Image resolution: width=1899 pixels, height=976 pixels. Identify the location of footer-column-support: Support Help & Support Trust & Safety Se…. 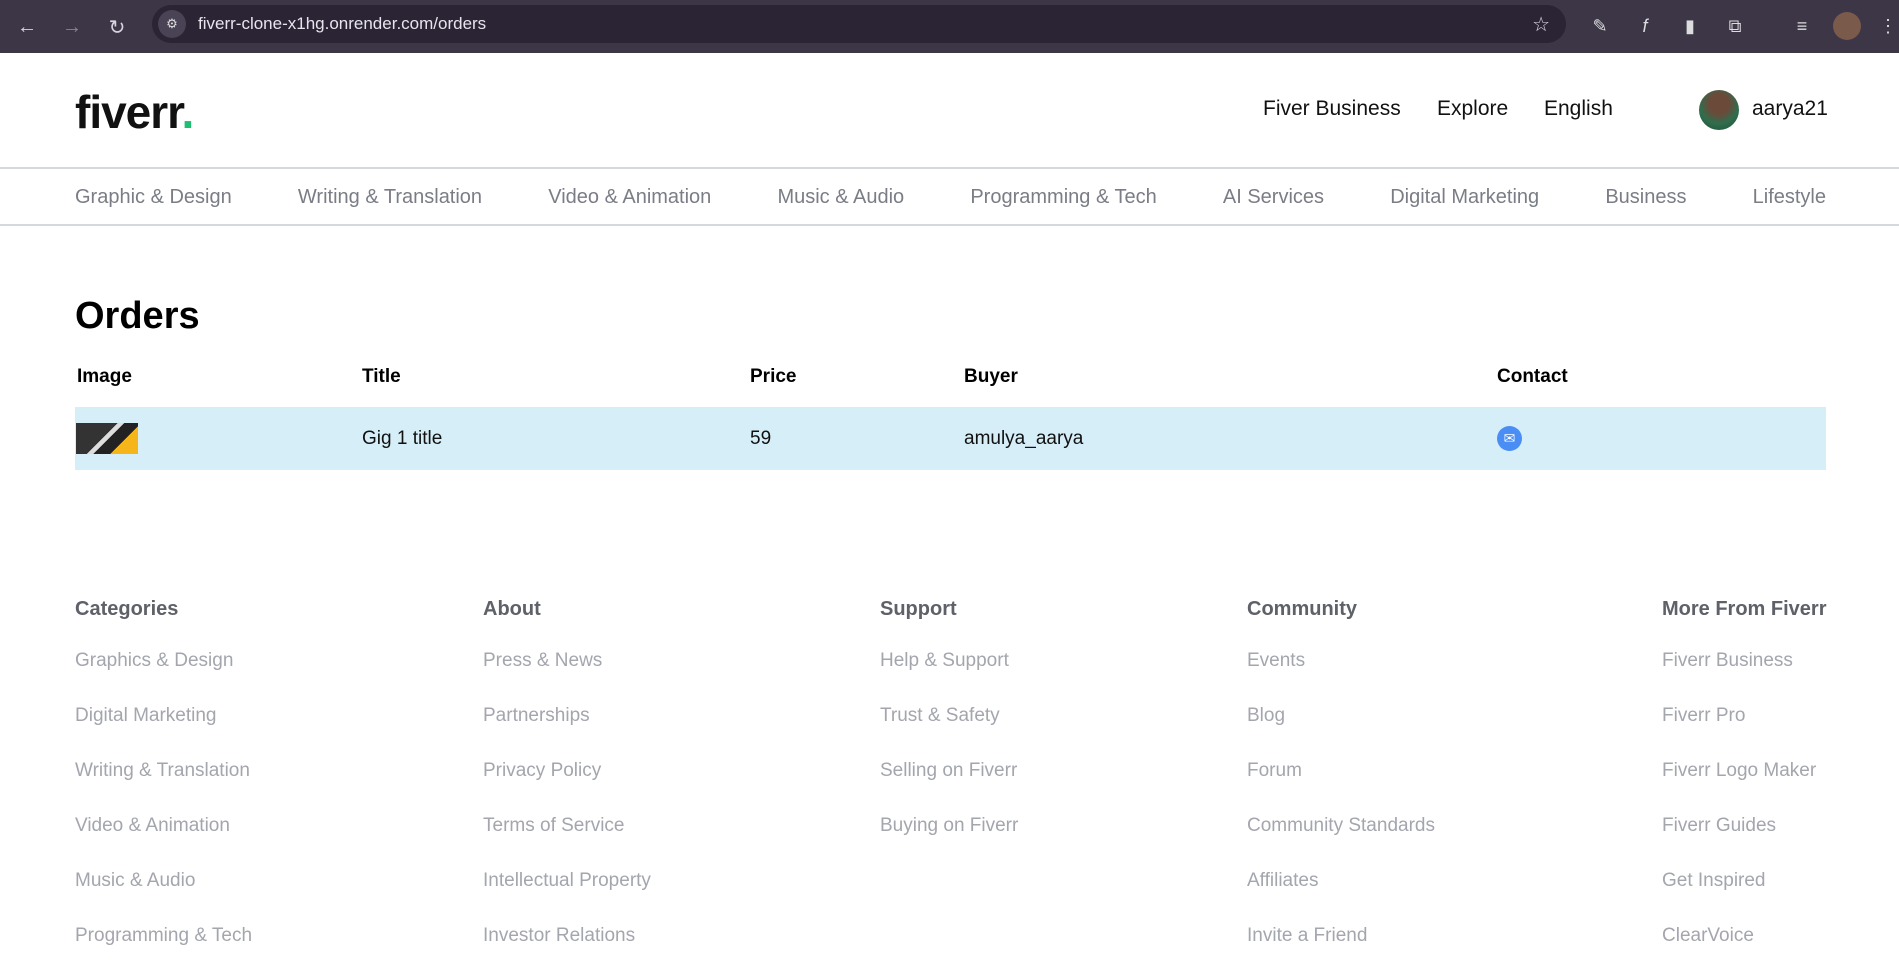
(949, 732).